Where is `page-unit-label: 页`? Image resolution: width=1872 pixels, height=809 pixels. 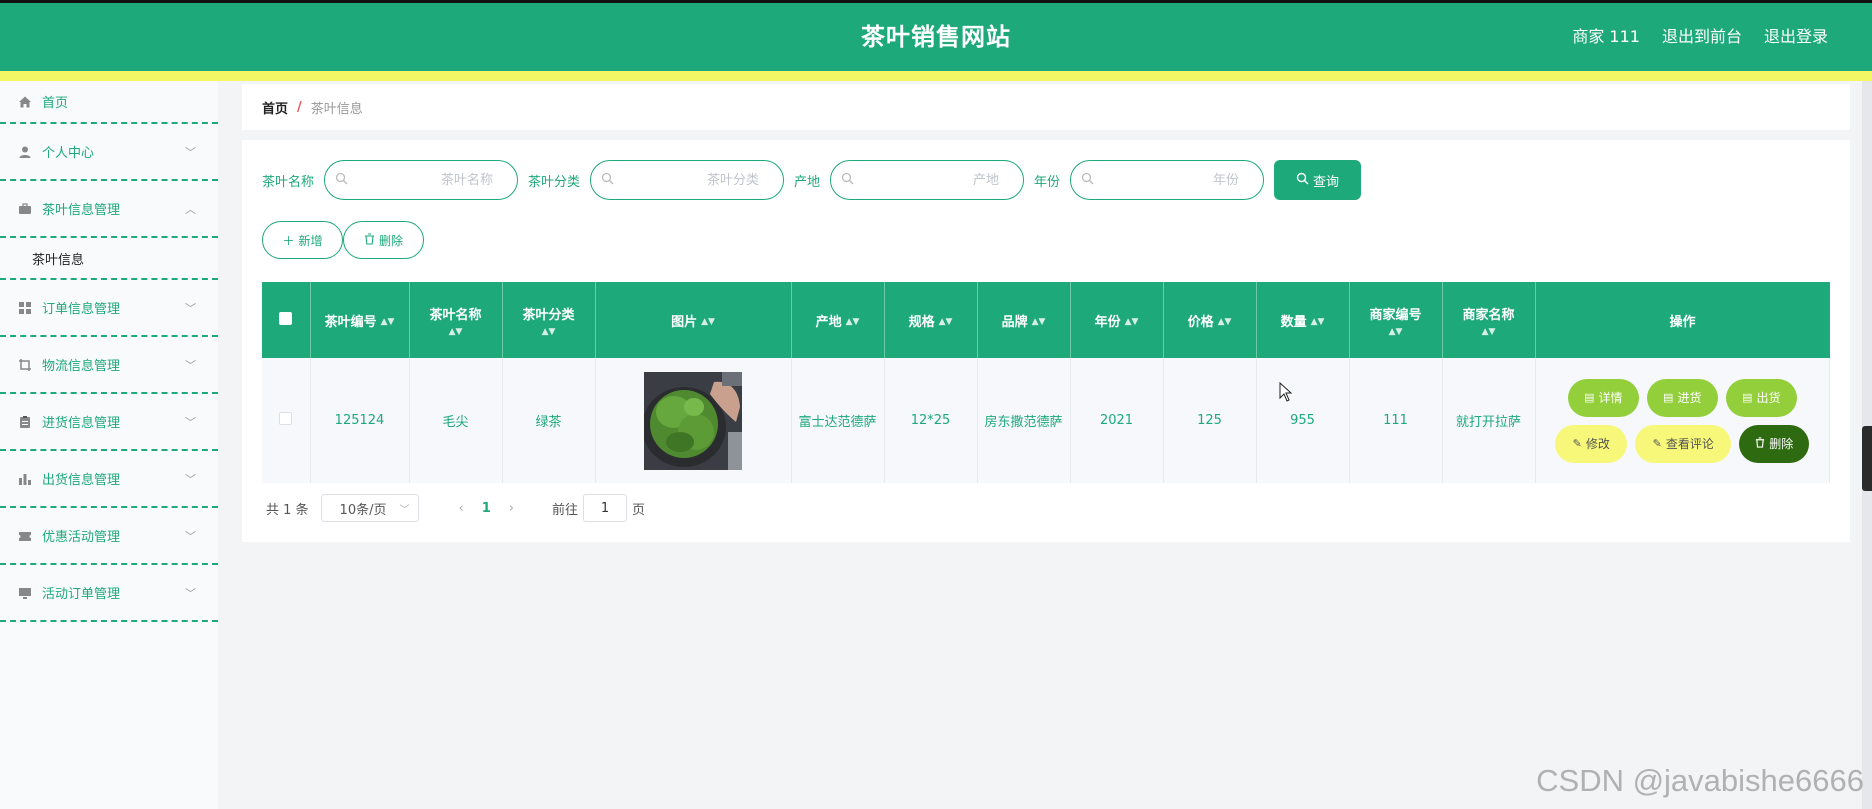
page-unit-label: 页 is located at coordinates (639, 510).